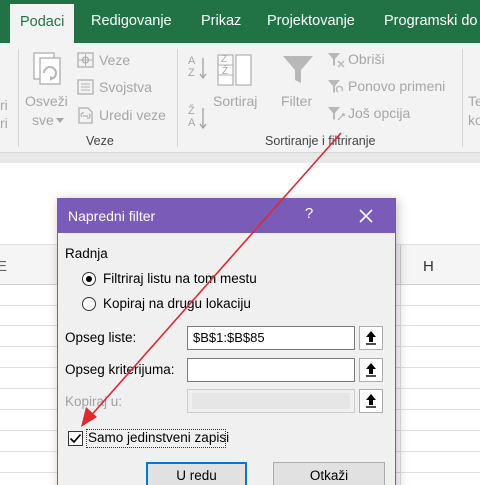  I want to click on ribbon-right-fragment-1: Te, so click(474, 101).